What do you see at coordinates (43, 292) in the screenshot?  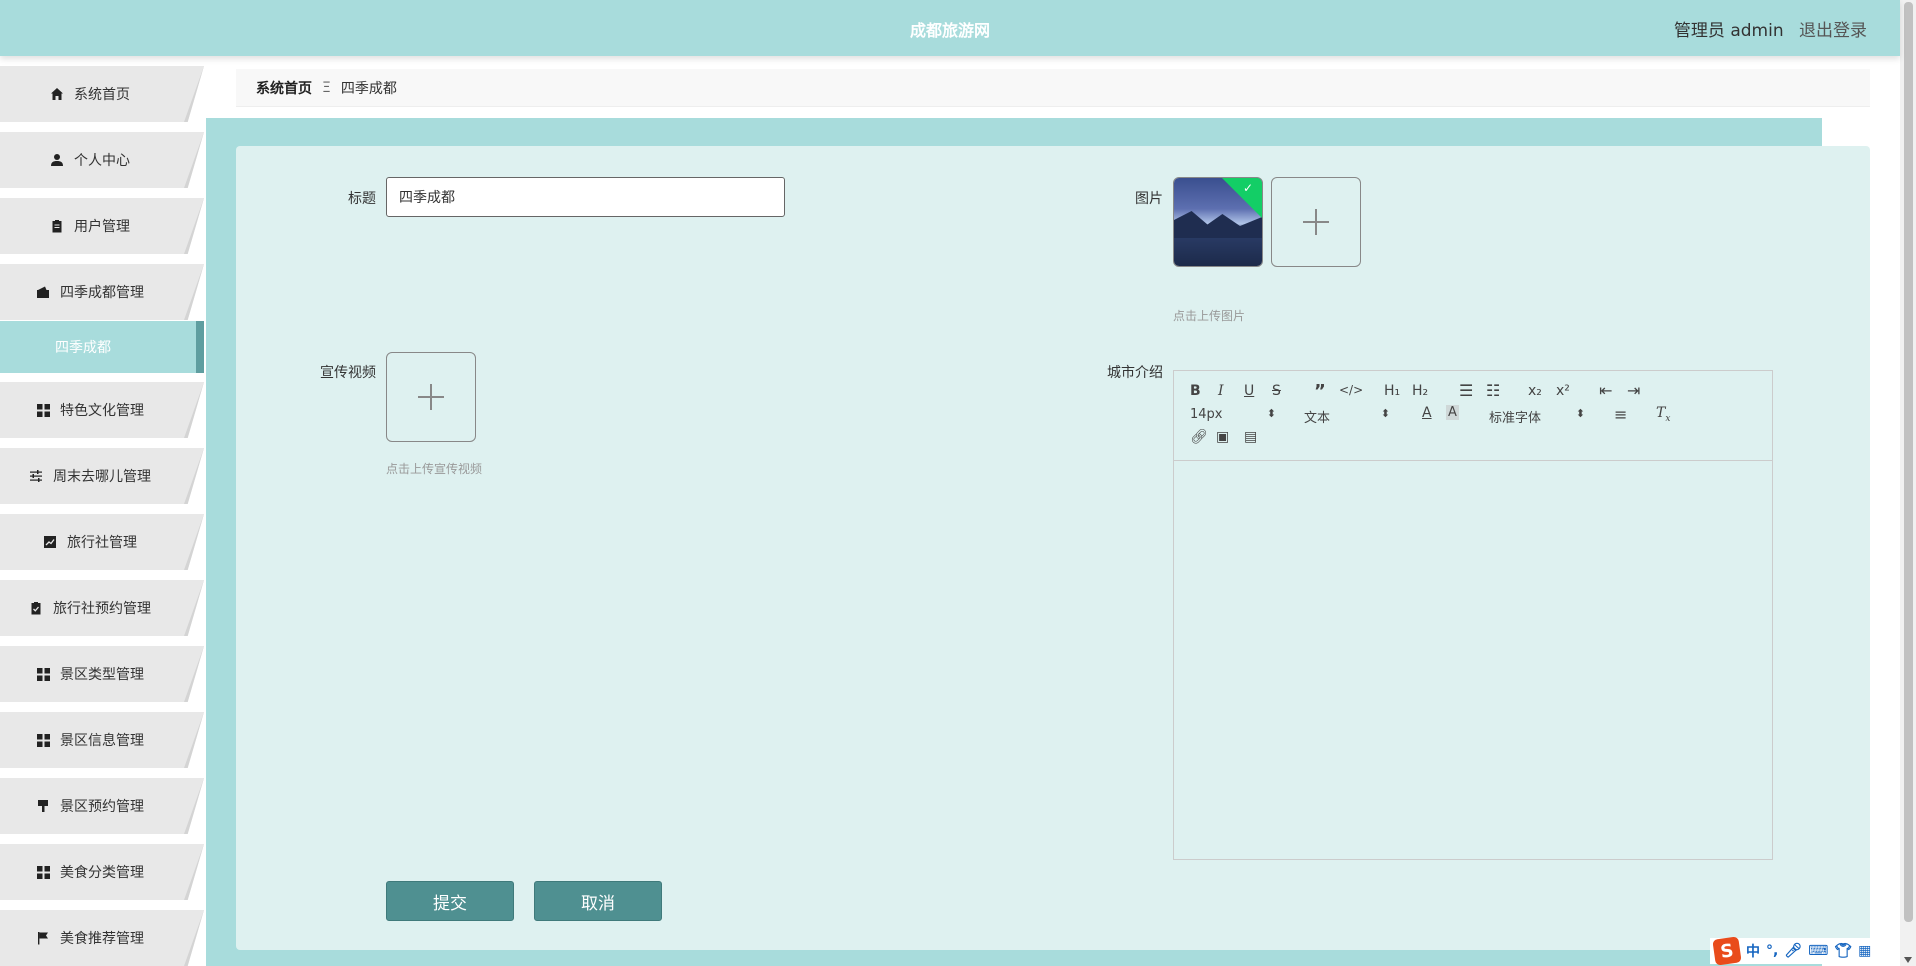 I see `wallet-icon` at bounding box center [43, 292].